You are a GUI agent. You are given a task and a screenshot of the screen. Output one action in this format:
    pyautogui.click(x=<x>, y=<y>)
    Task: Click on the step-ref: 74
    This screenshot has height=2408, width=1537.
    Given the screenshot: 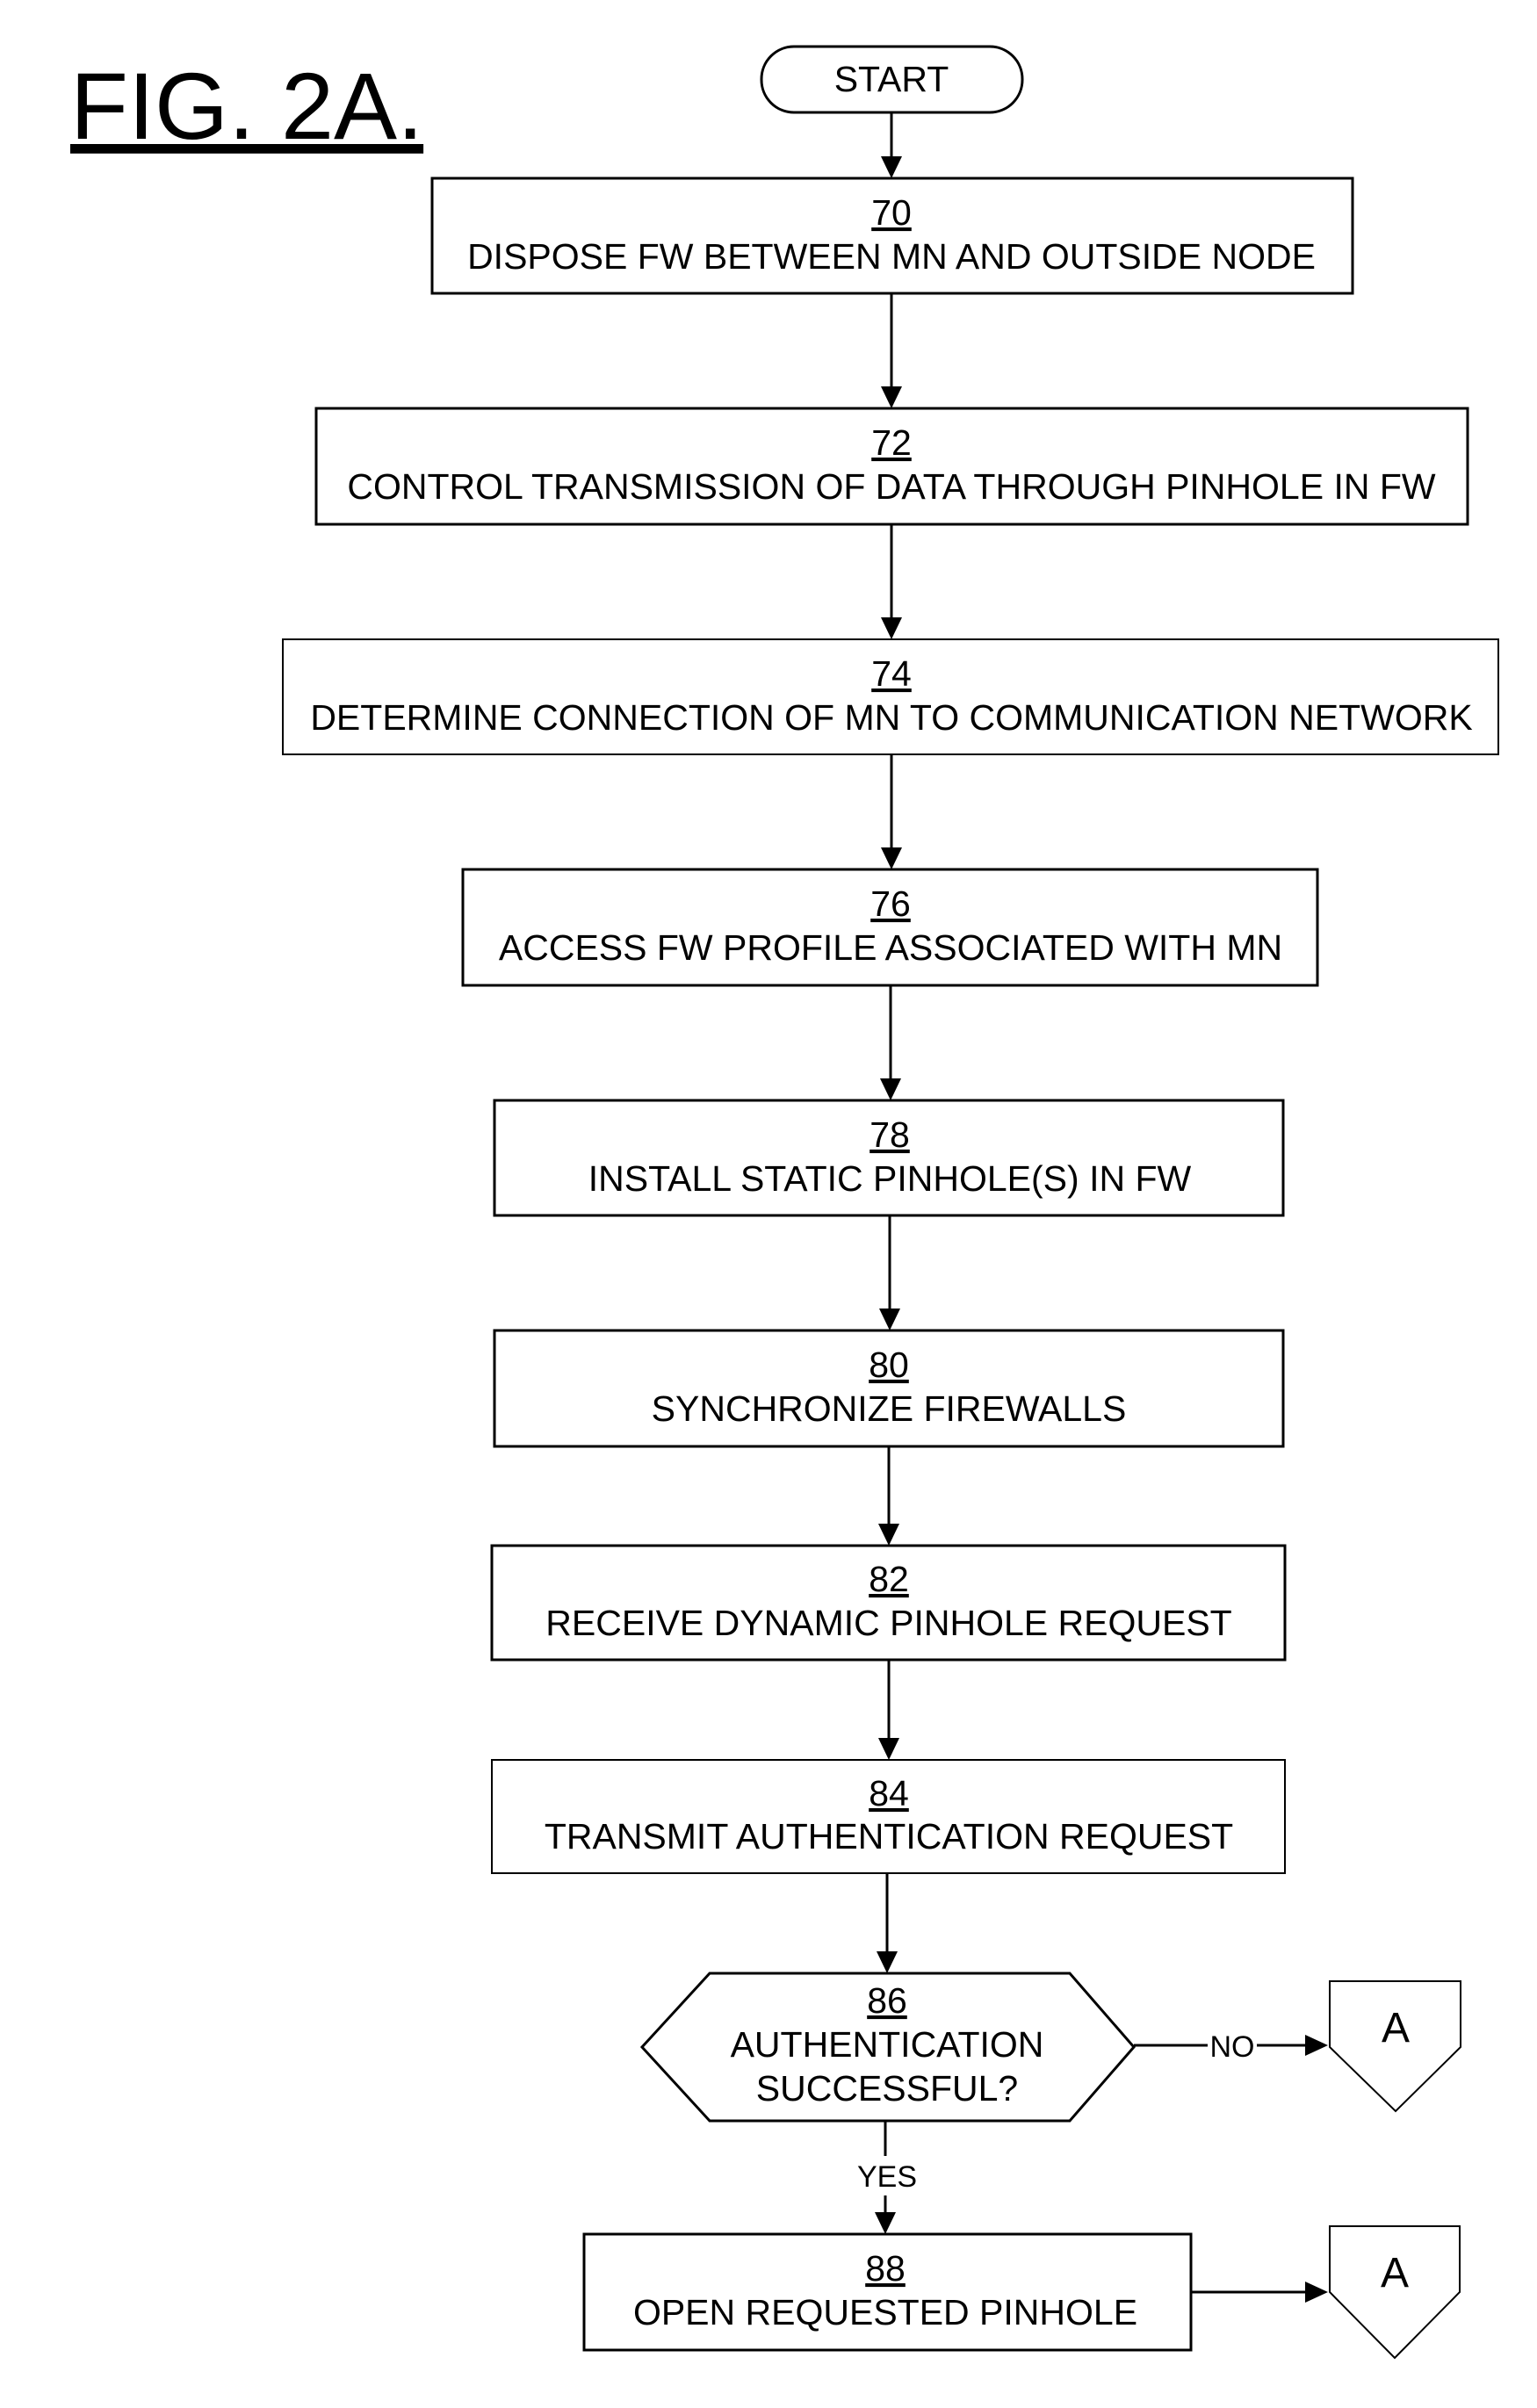 What is the action you would take?
    pyautogui.click(x=892, y=674)
    